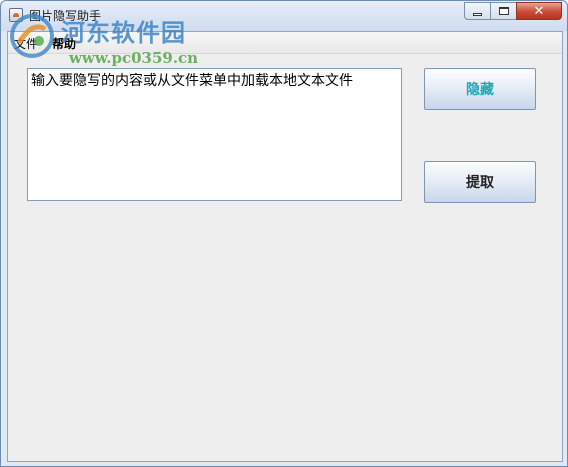 The width and height of the screenshot is (568, 467). What do you see at coordinates (285, 43) in the screenshot?
I see `menu-bar: 文件 帮助` at bounding box center [285, 43].